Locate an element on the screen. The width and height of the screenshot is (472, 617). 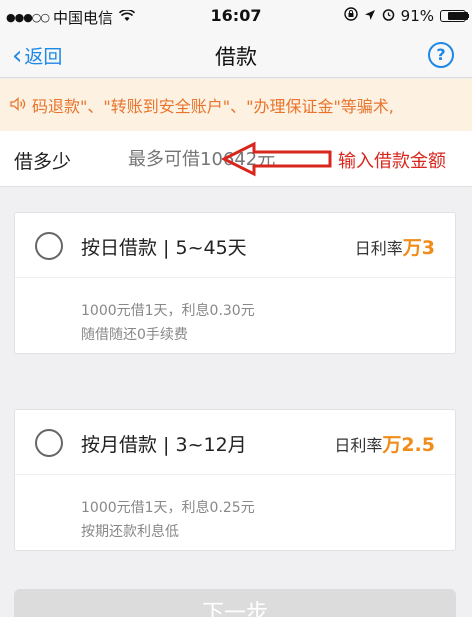
amount-row: 借多少 输入借款金额 is located at coordinates (236, 159).